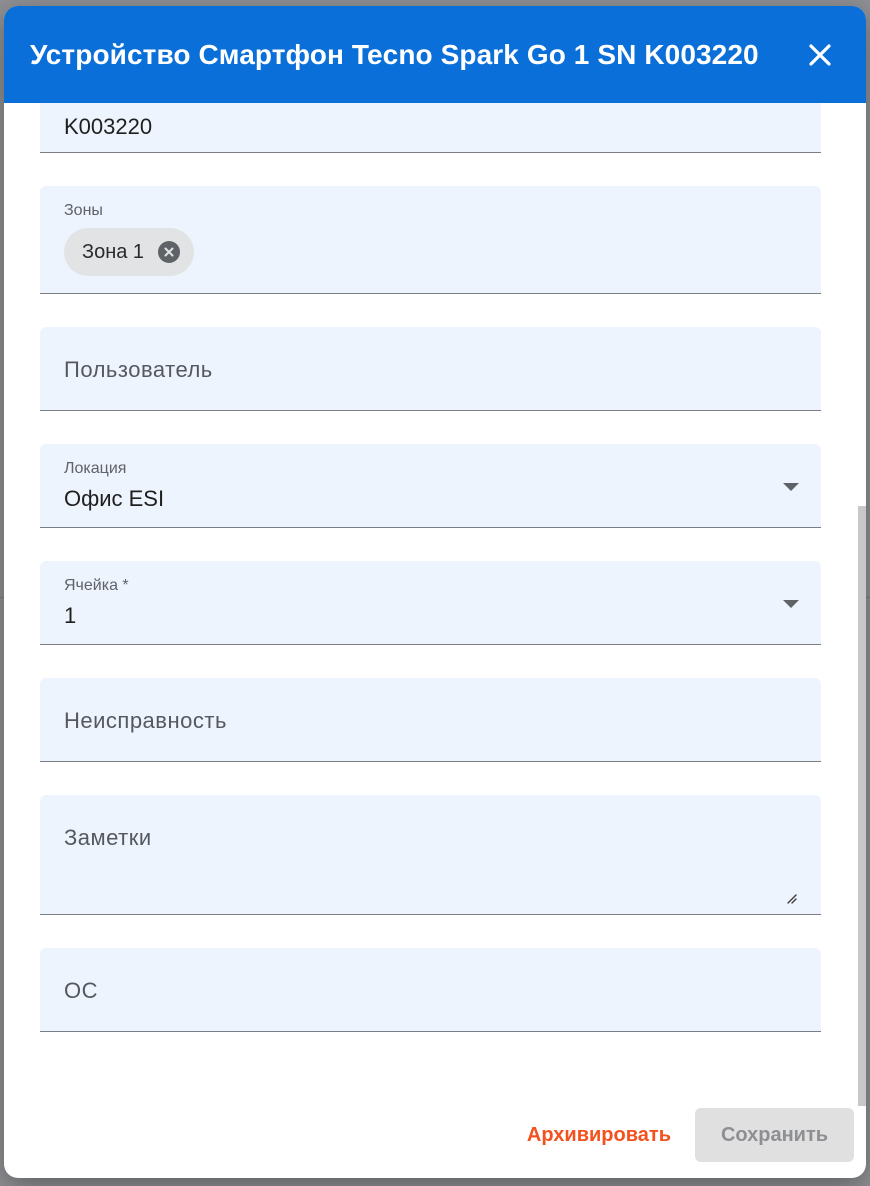 The width and height of the screenshot is (870, 1186). Describe the element at coordinates (95, 468) in the screenshot. I see `location-label: Локация` at that location.